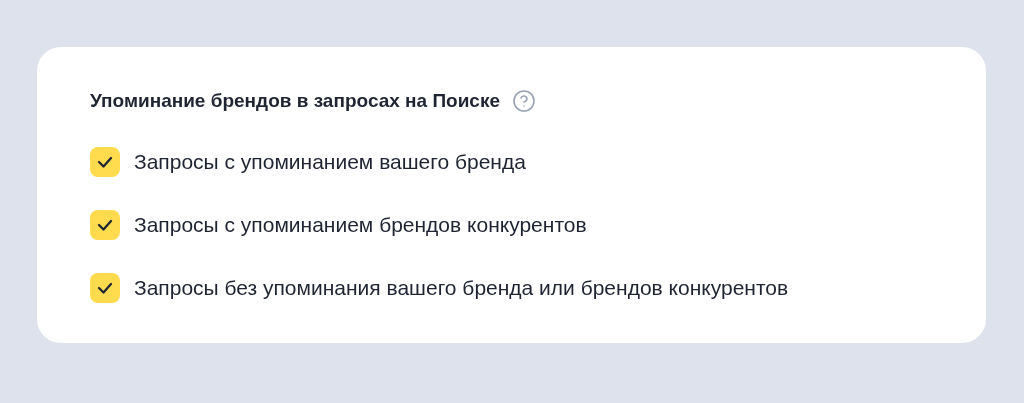 The width and height of the screenshot is (1024, 403). What do you see at coordinates (360, 225) in the screenshot?
I see `checkbox-label: Запросы с упоминанием брендов конкурентов` at bounding box center [360, 225].